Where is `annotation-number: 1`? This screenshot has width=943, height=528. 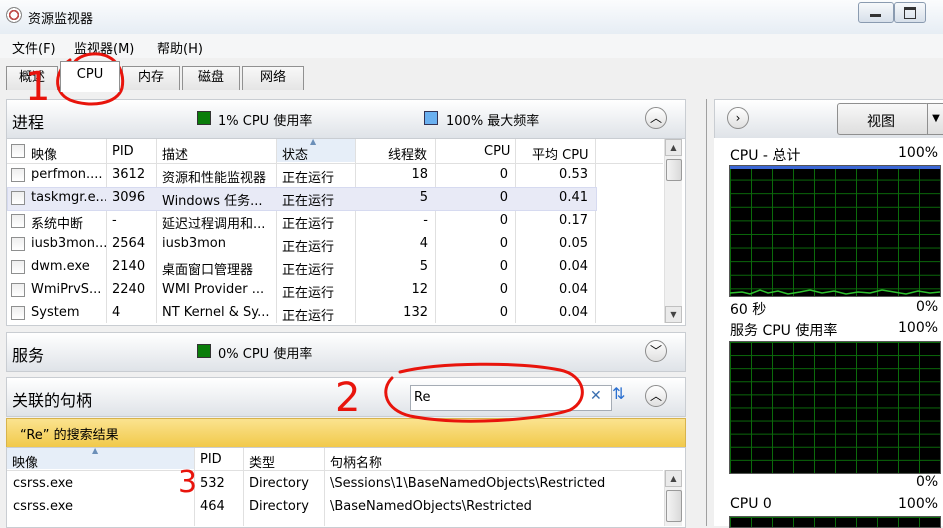
annotation-number: 1 is located at coordinates (38, 87).